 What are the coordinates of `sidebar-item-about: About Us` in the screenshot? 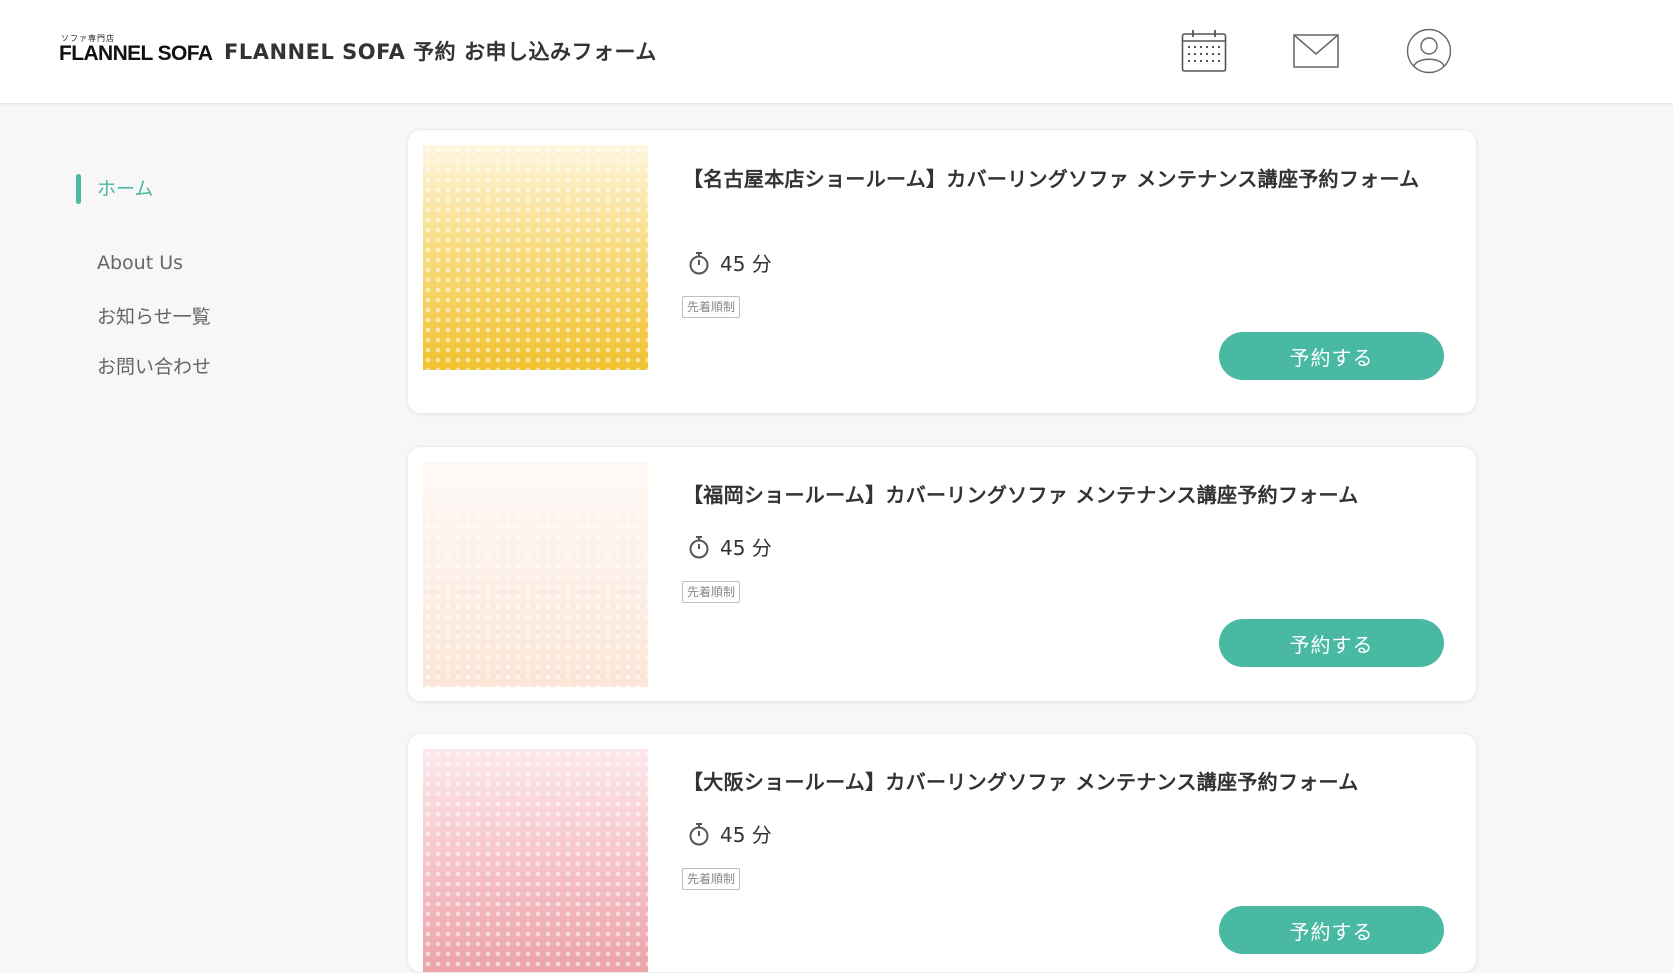 It's located at (140, 263).